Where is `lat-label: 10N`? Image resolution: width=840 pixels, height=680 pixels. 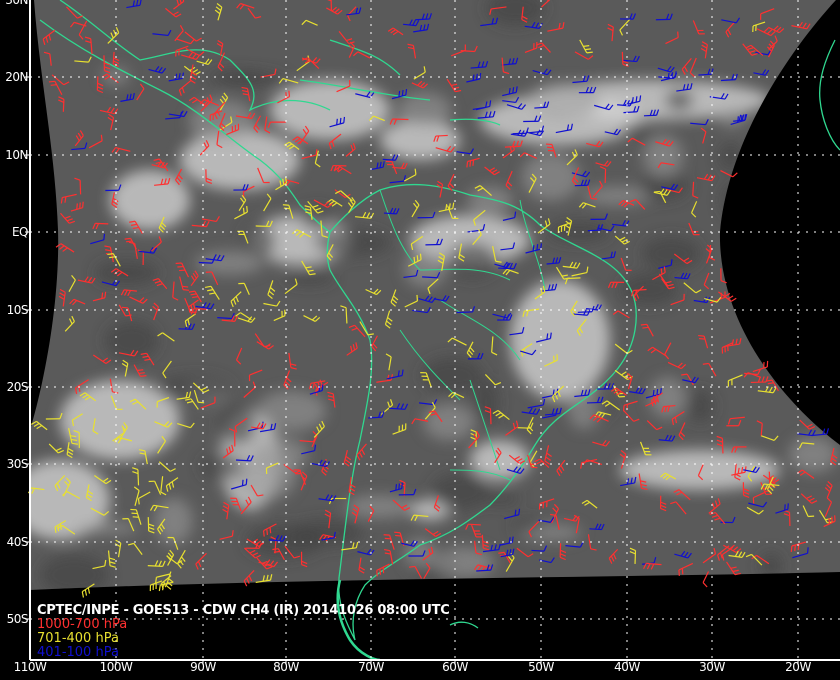
lat-label: 10N is located at coordinates (16, 155).